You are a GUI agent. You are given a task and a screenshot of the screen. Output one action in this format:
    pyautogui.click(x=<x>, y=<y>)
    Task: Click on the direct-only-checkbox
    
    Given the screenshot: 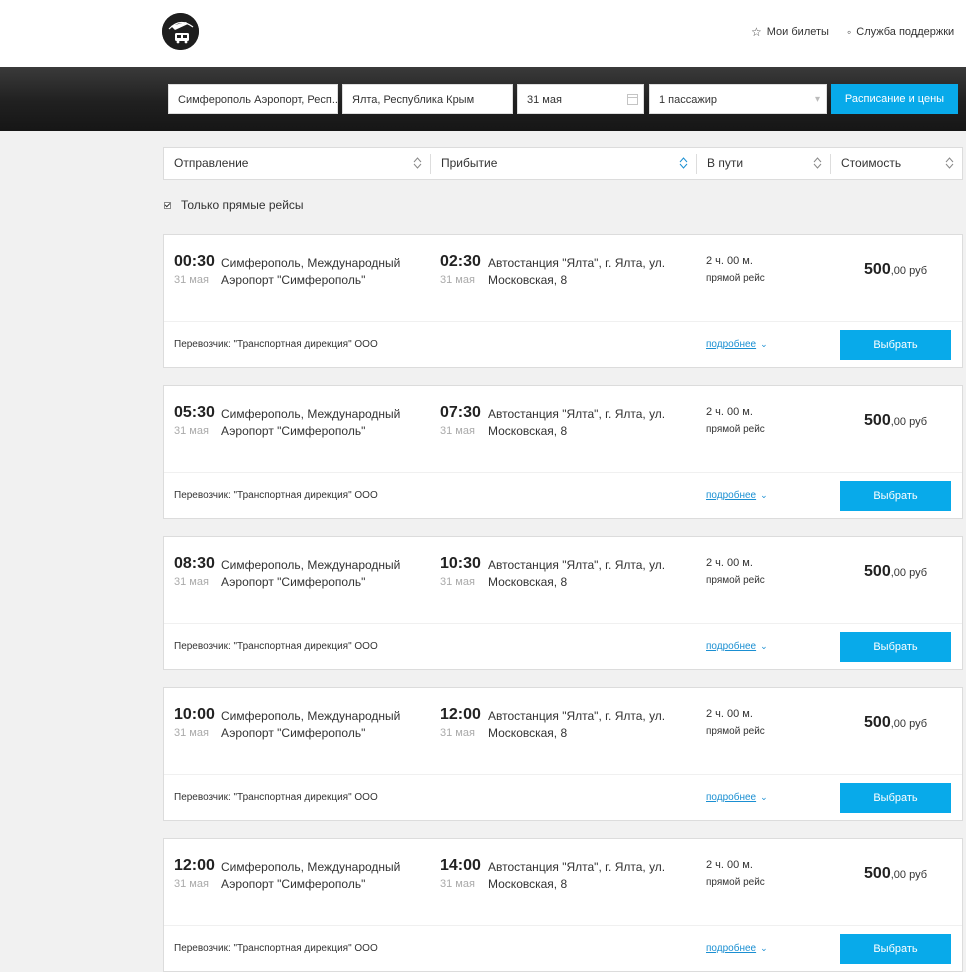 What is the action you would take?
    pyautogui.click(x=167, y=205)
    